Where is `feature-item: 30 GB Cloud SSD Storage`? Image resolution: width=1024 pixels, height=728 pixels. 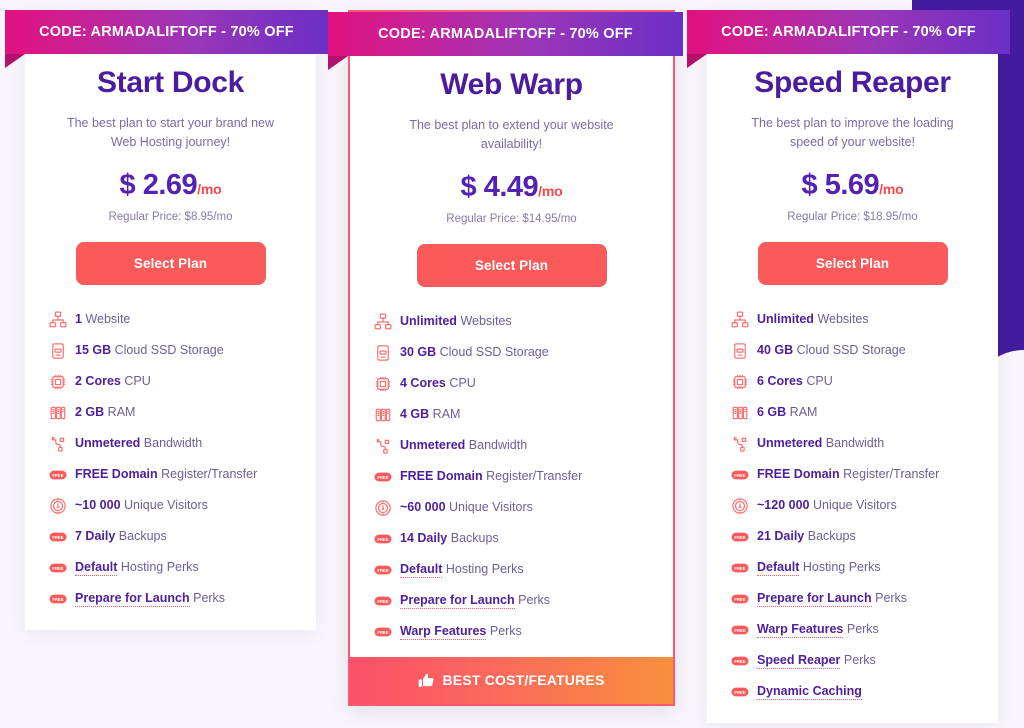
feature-item: 30 GB Cloud SSD Storage is located at coordinates (515, 353).